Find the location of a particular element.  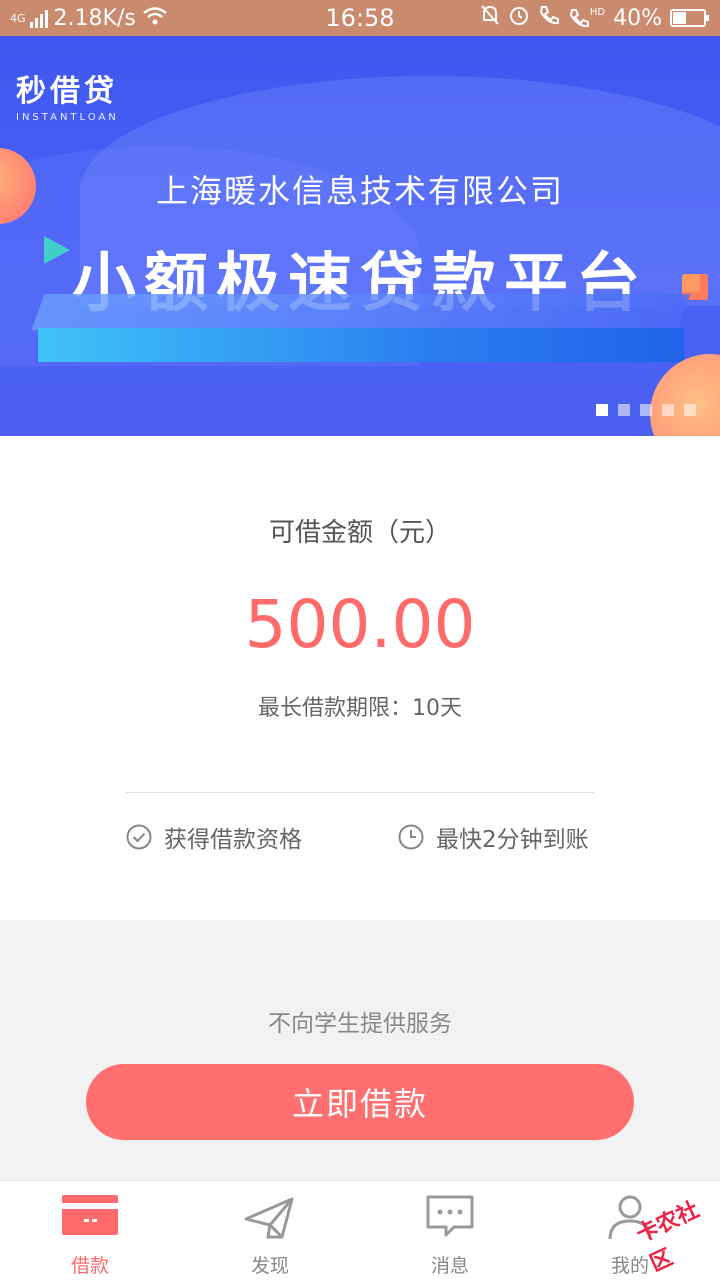

student-notice: 不向学生提供服务 is located at coordinates (360, 1024).